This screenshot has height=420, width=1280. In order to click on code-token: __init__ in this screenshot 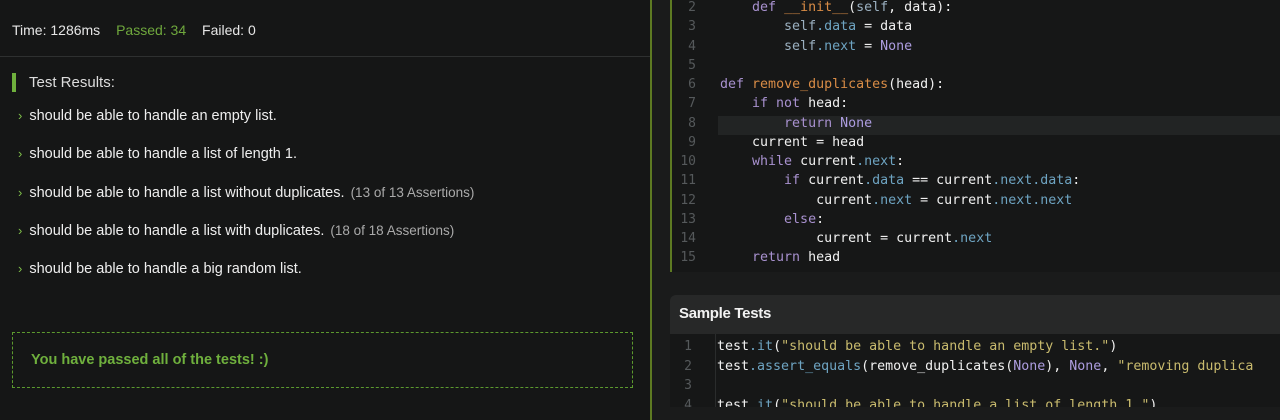, I will do `click(816, 7)`.